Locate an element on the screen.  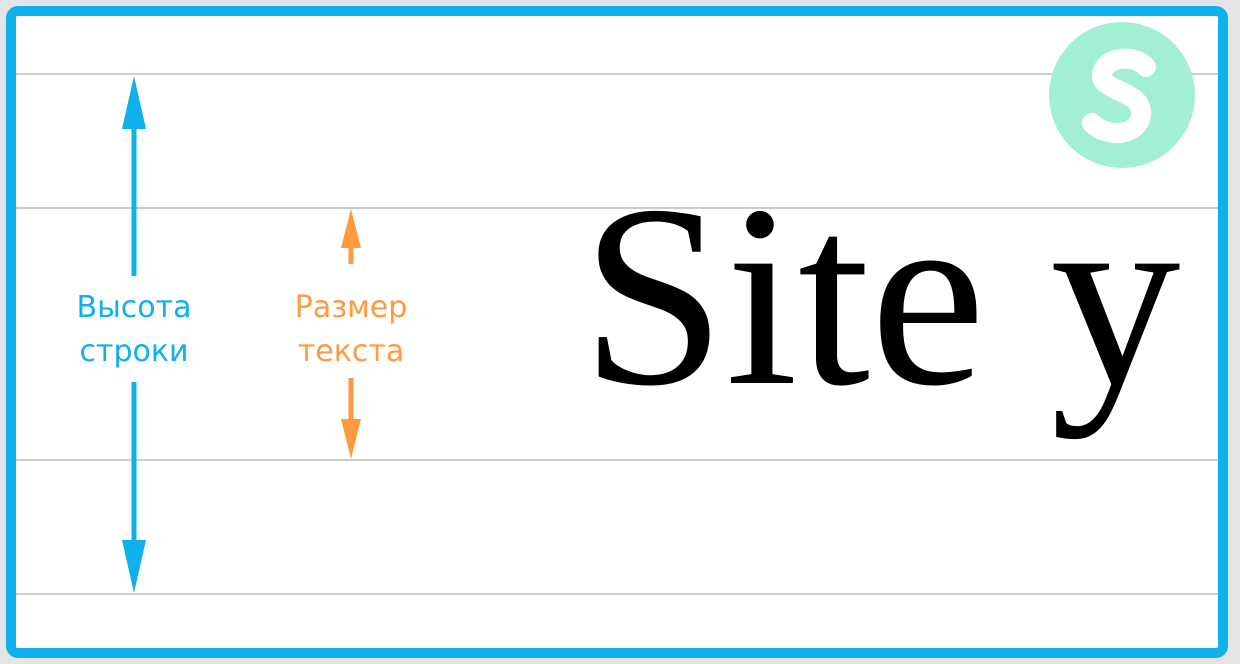
line-height-label: Высота строки is located at coordinates (134, 330).